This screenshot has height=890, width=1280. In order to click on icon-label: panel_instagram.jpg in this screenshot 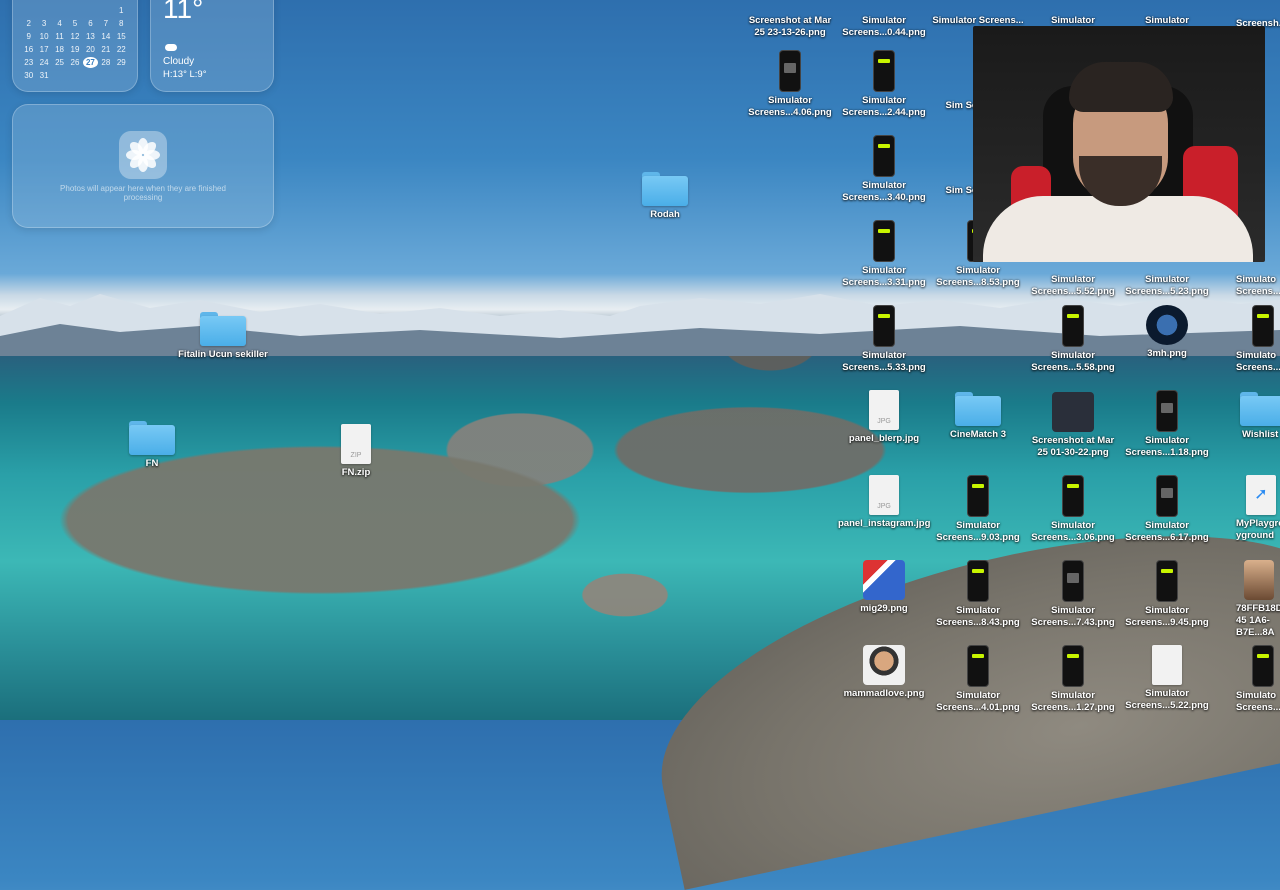, I will do `click(884, 523)`.